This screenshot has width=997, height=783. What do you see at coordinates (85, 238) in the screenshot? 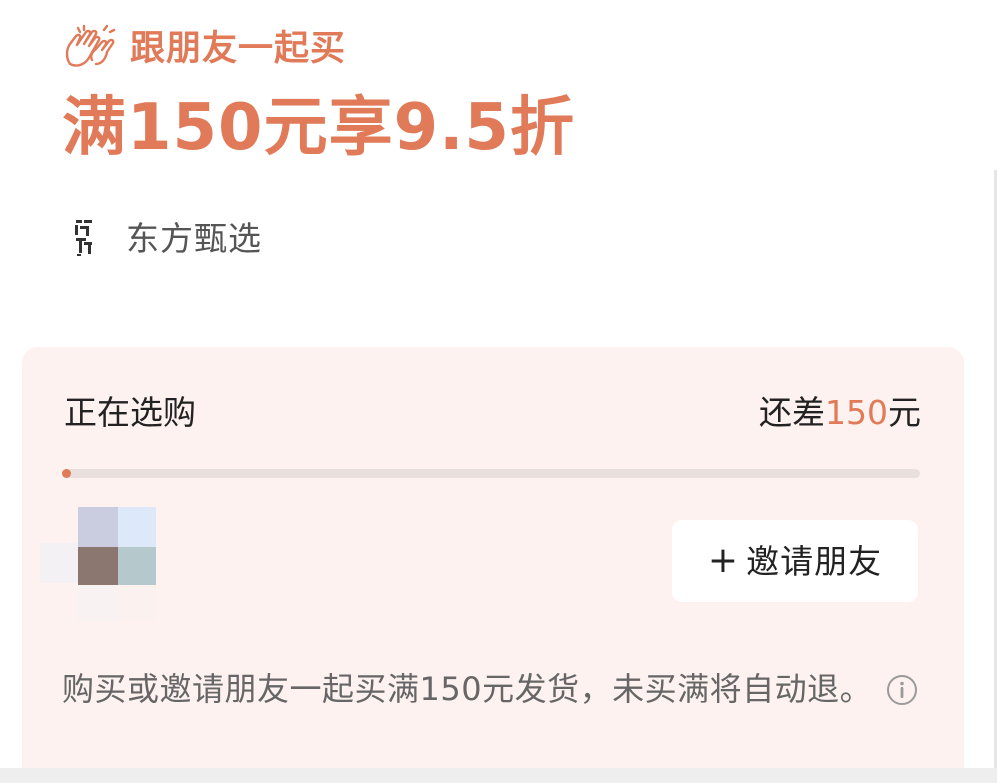
I see `shop-logo` at bounding box center [85, 238].